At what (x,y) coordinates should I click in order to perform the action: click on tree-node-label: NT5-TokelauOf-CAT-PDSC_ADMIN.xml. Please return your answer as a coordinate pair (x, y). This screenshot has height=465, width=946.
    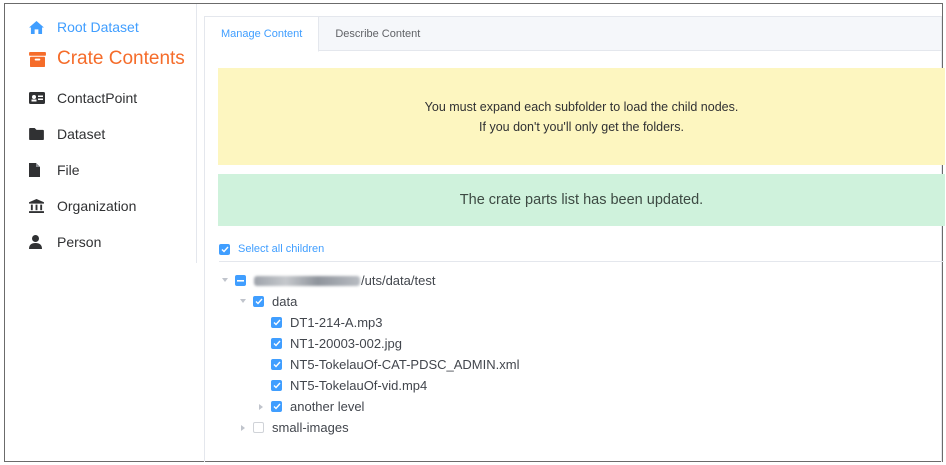
    Looking at the image, I should click on (405, 364).